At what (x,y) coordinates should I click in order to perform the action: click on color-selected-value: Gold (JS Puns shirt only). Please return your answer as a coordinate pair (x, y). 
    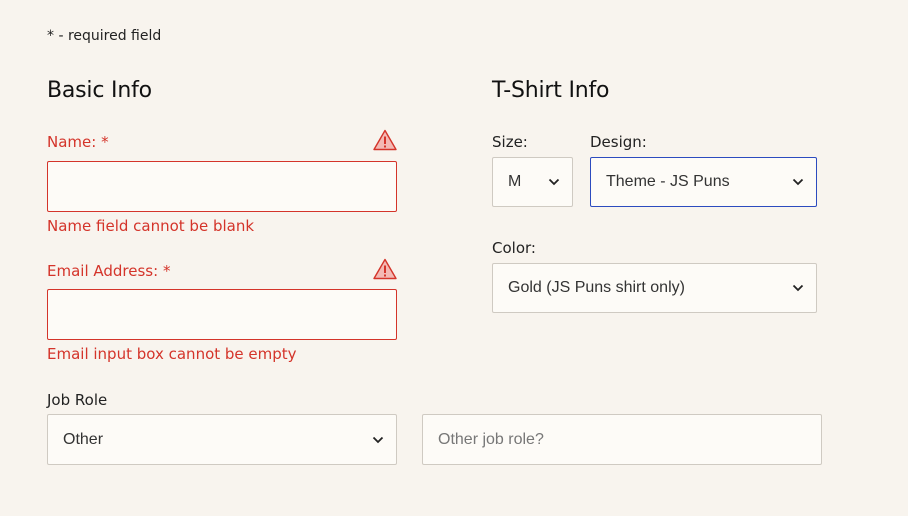
    Looking at the image, I should click on (596, 287).